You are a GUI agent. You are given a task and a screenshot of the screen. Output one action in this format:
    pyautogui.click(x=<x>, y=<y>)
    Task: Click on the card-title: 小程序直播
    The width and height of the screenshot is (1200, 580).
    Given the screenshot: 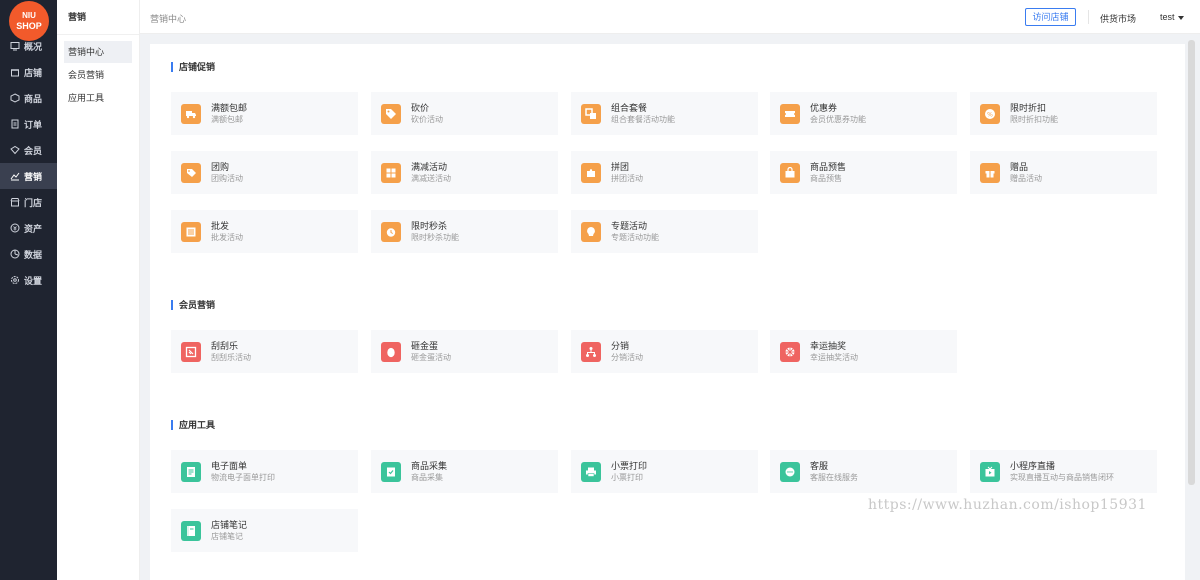 What is the action you would take?
    pyautogui.click(x=1033, y=466)
    